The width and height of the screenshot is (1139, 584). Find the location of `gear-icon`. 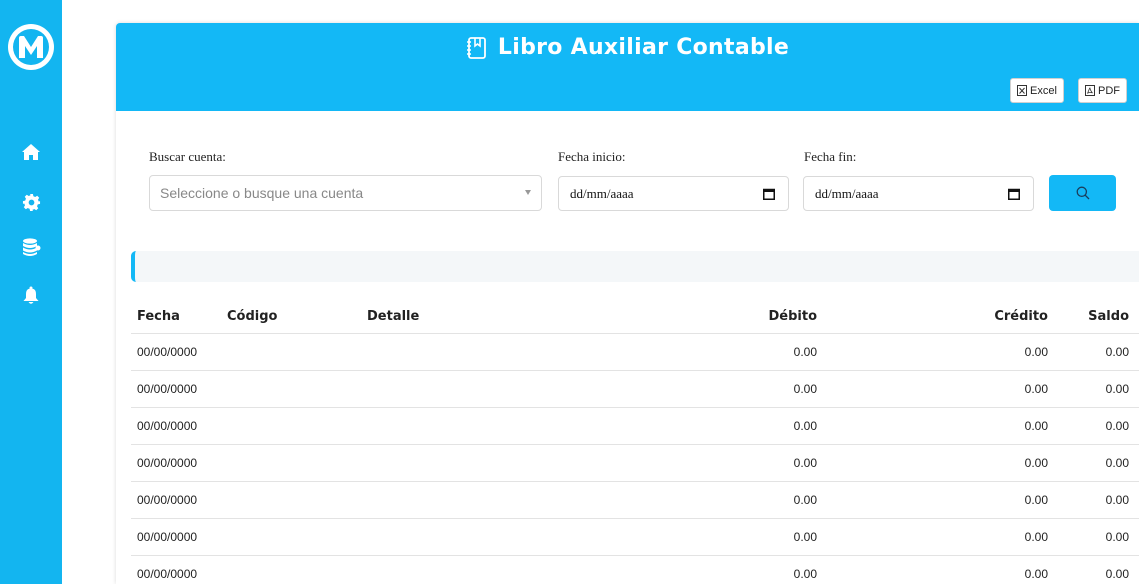

gear-icon is located at coordinates (31, 202).